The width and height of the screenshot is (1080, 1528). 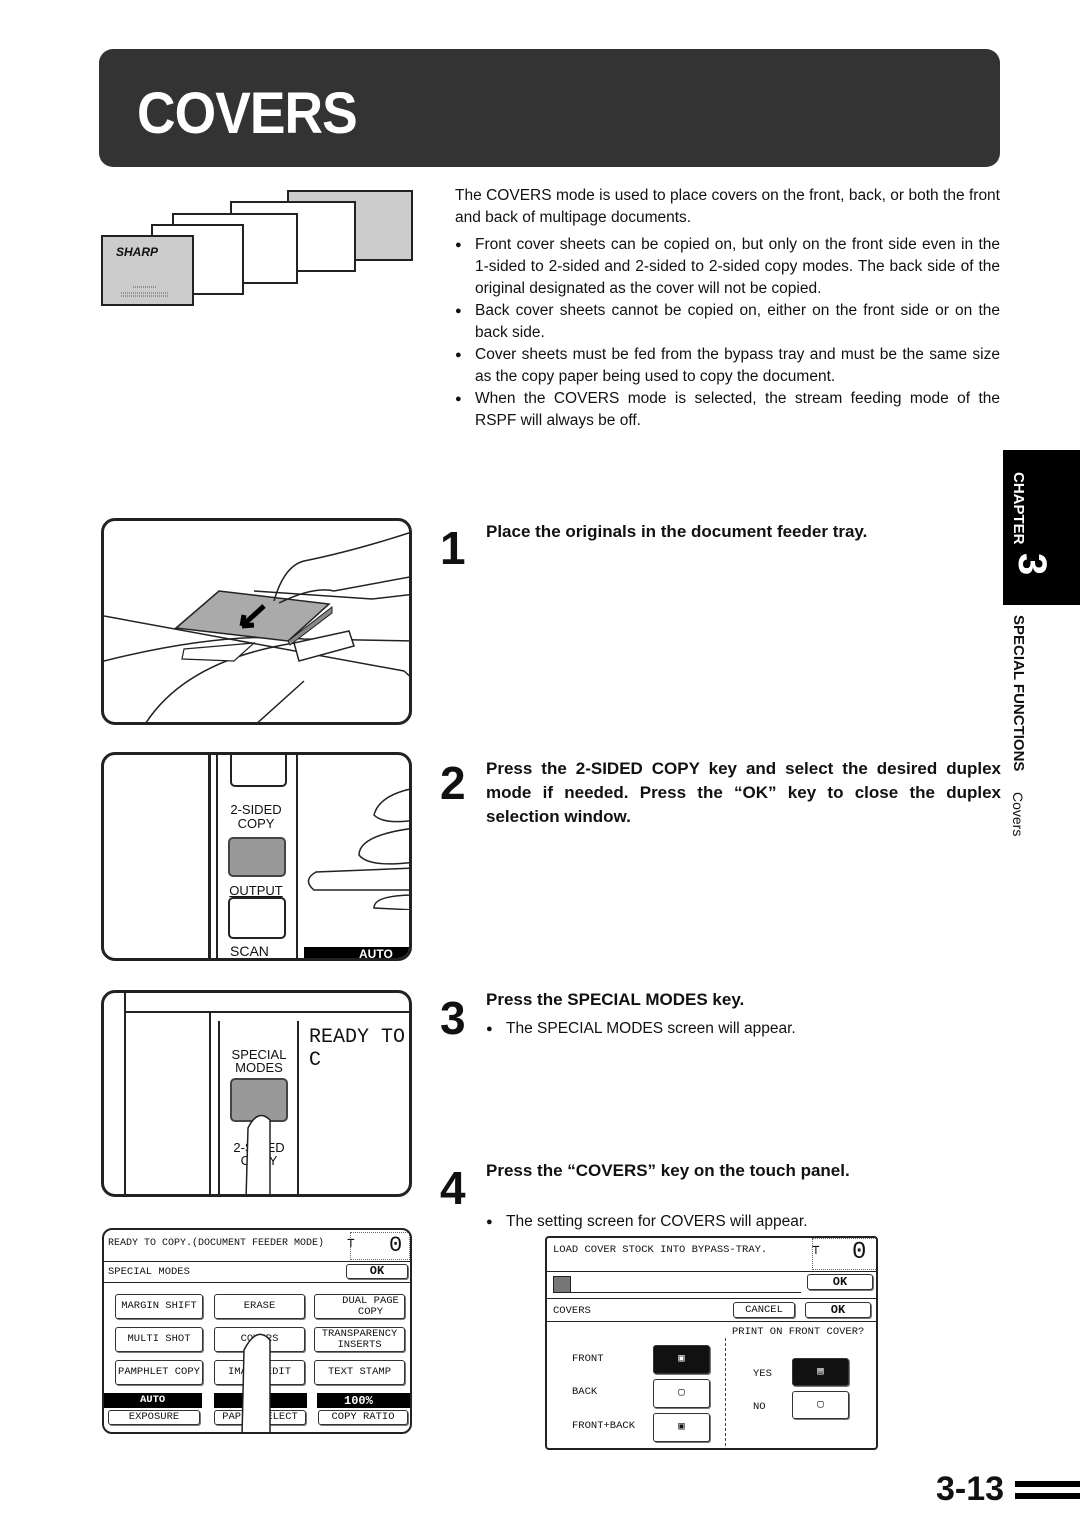 I want to click on yes-button: ▤, so click(x=820, y=1372).